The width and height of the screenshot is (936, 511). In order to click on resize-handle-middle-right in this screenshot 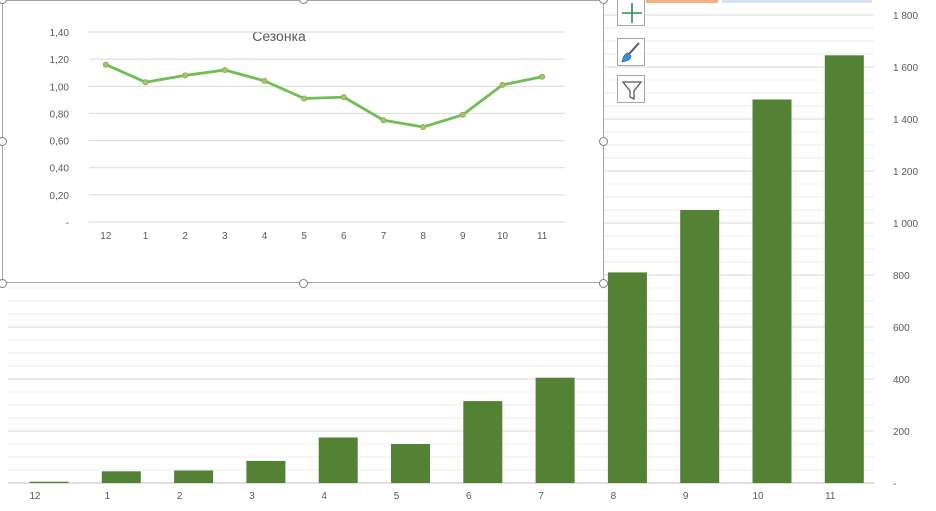, I will do `click(603, 141)`.